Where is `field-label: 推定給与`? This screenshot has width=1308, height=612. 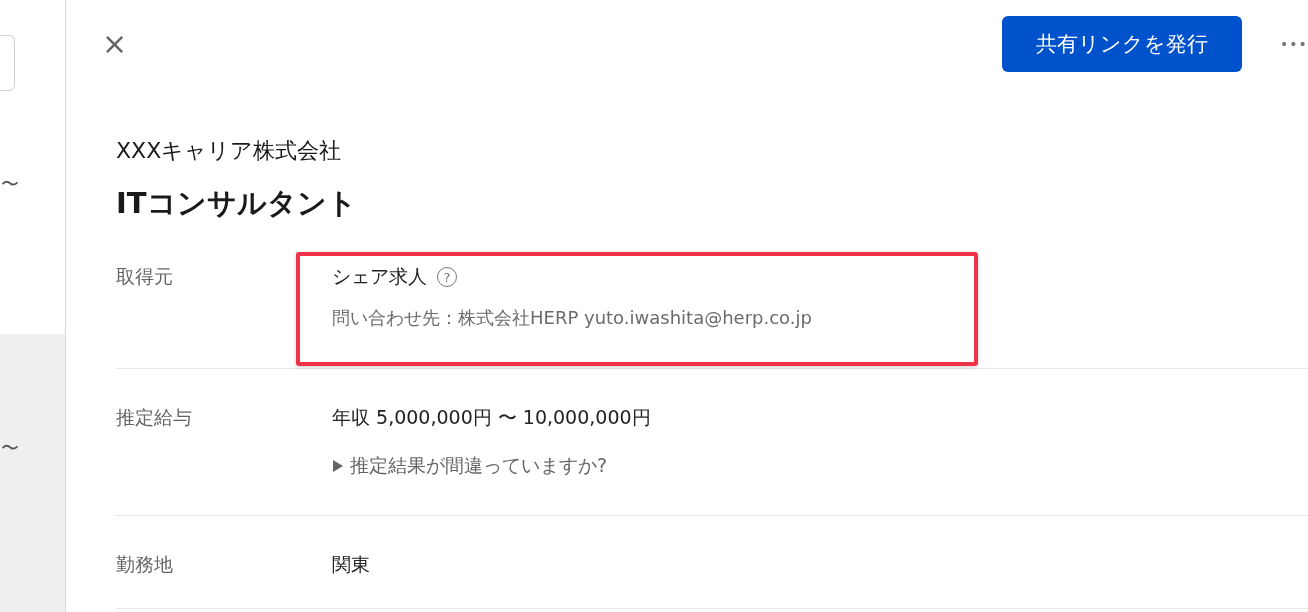 field-label: 推定給与 is located at coordinates (154, 417).